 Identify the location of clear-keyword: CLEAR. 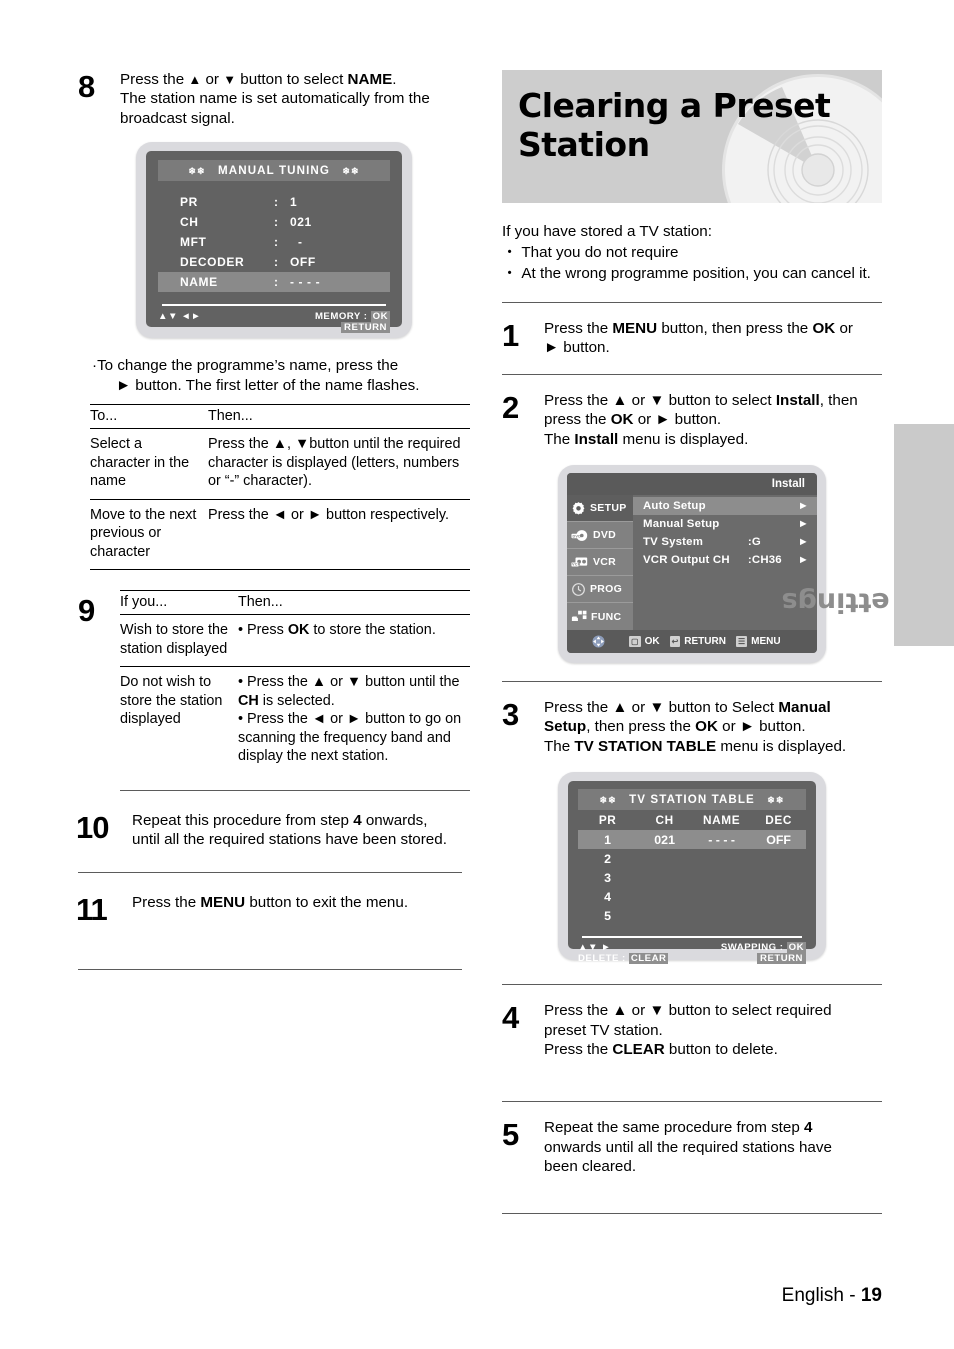
(638, 1050).